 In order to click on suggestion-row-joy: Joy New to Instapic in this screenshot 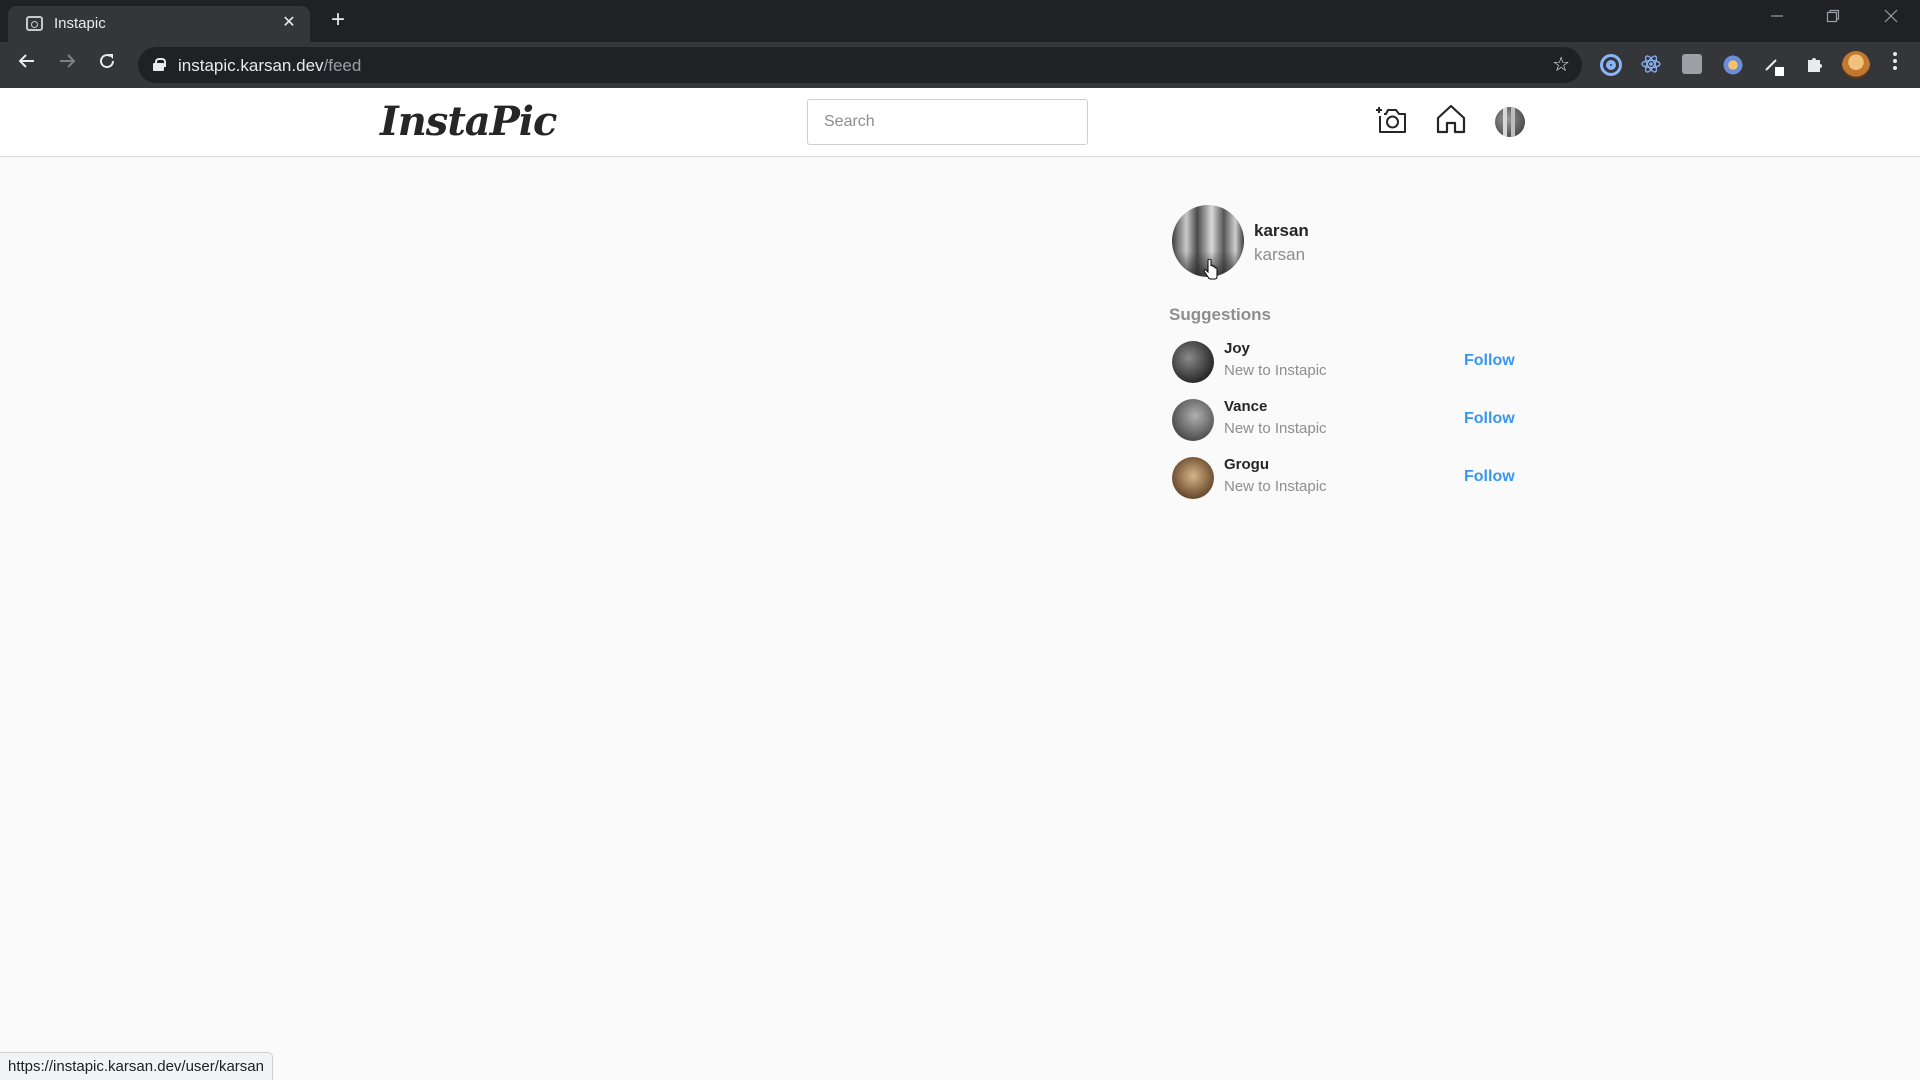, I will do `click(1342, 362)`.